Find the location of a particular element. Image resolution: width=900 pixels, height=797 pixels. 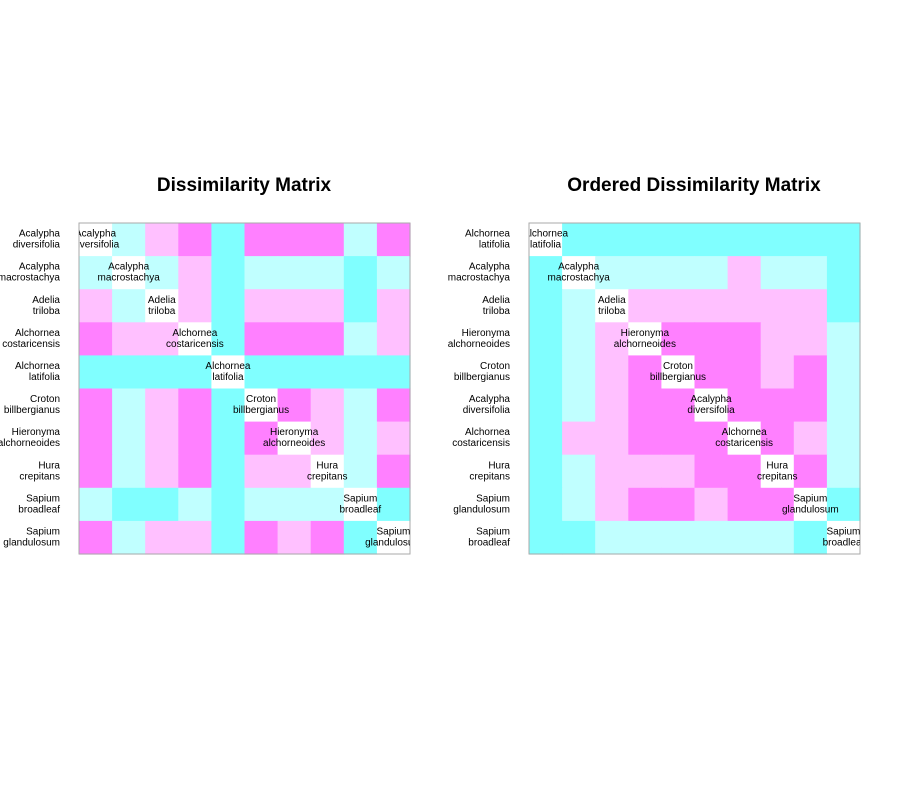

diagonal-label: Hieronyma is located at coordinates (294, 432).